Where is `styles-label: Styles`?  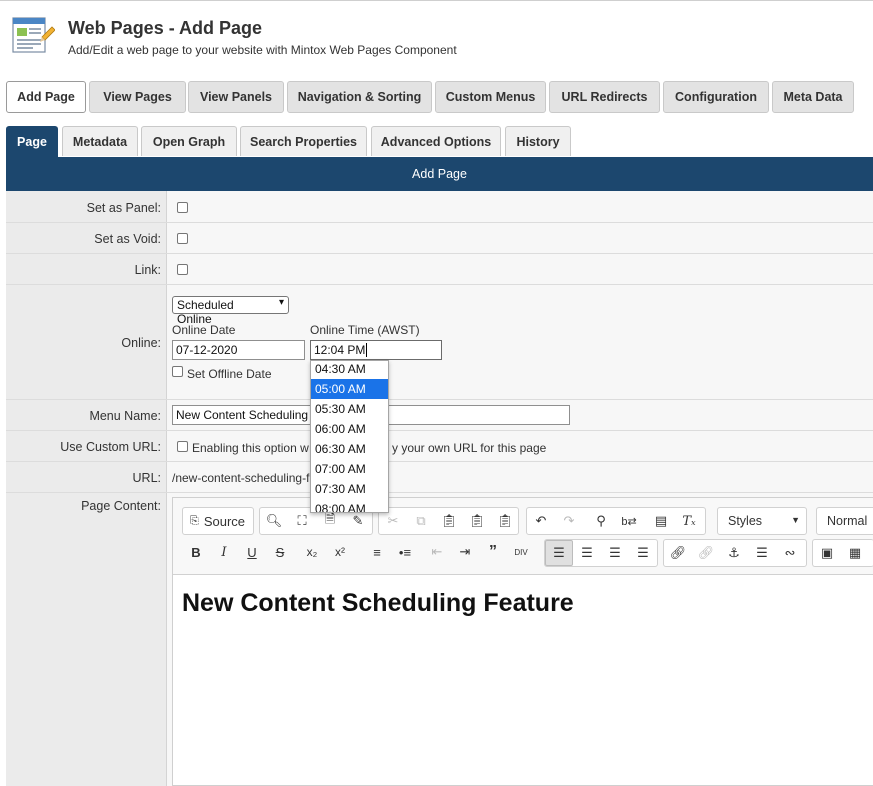
styles-label: Styles is located at coordinates (745, 521).